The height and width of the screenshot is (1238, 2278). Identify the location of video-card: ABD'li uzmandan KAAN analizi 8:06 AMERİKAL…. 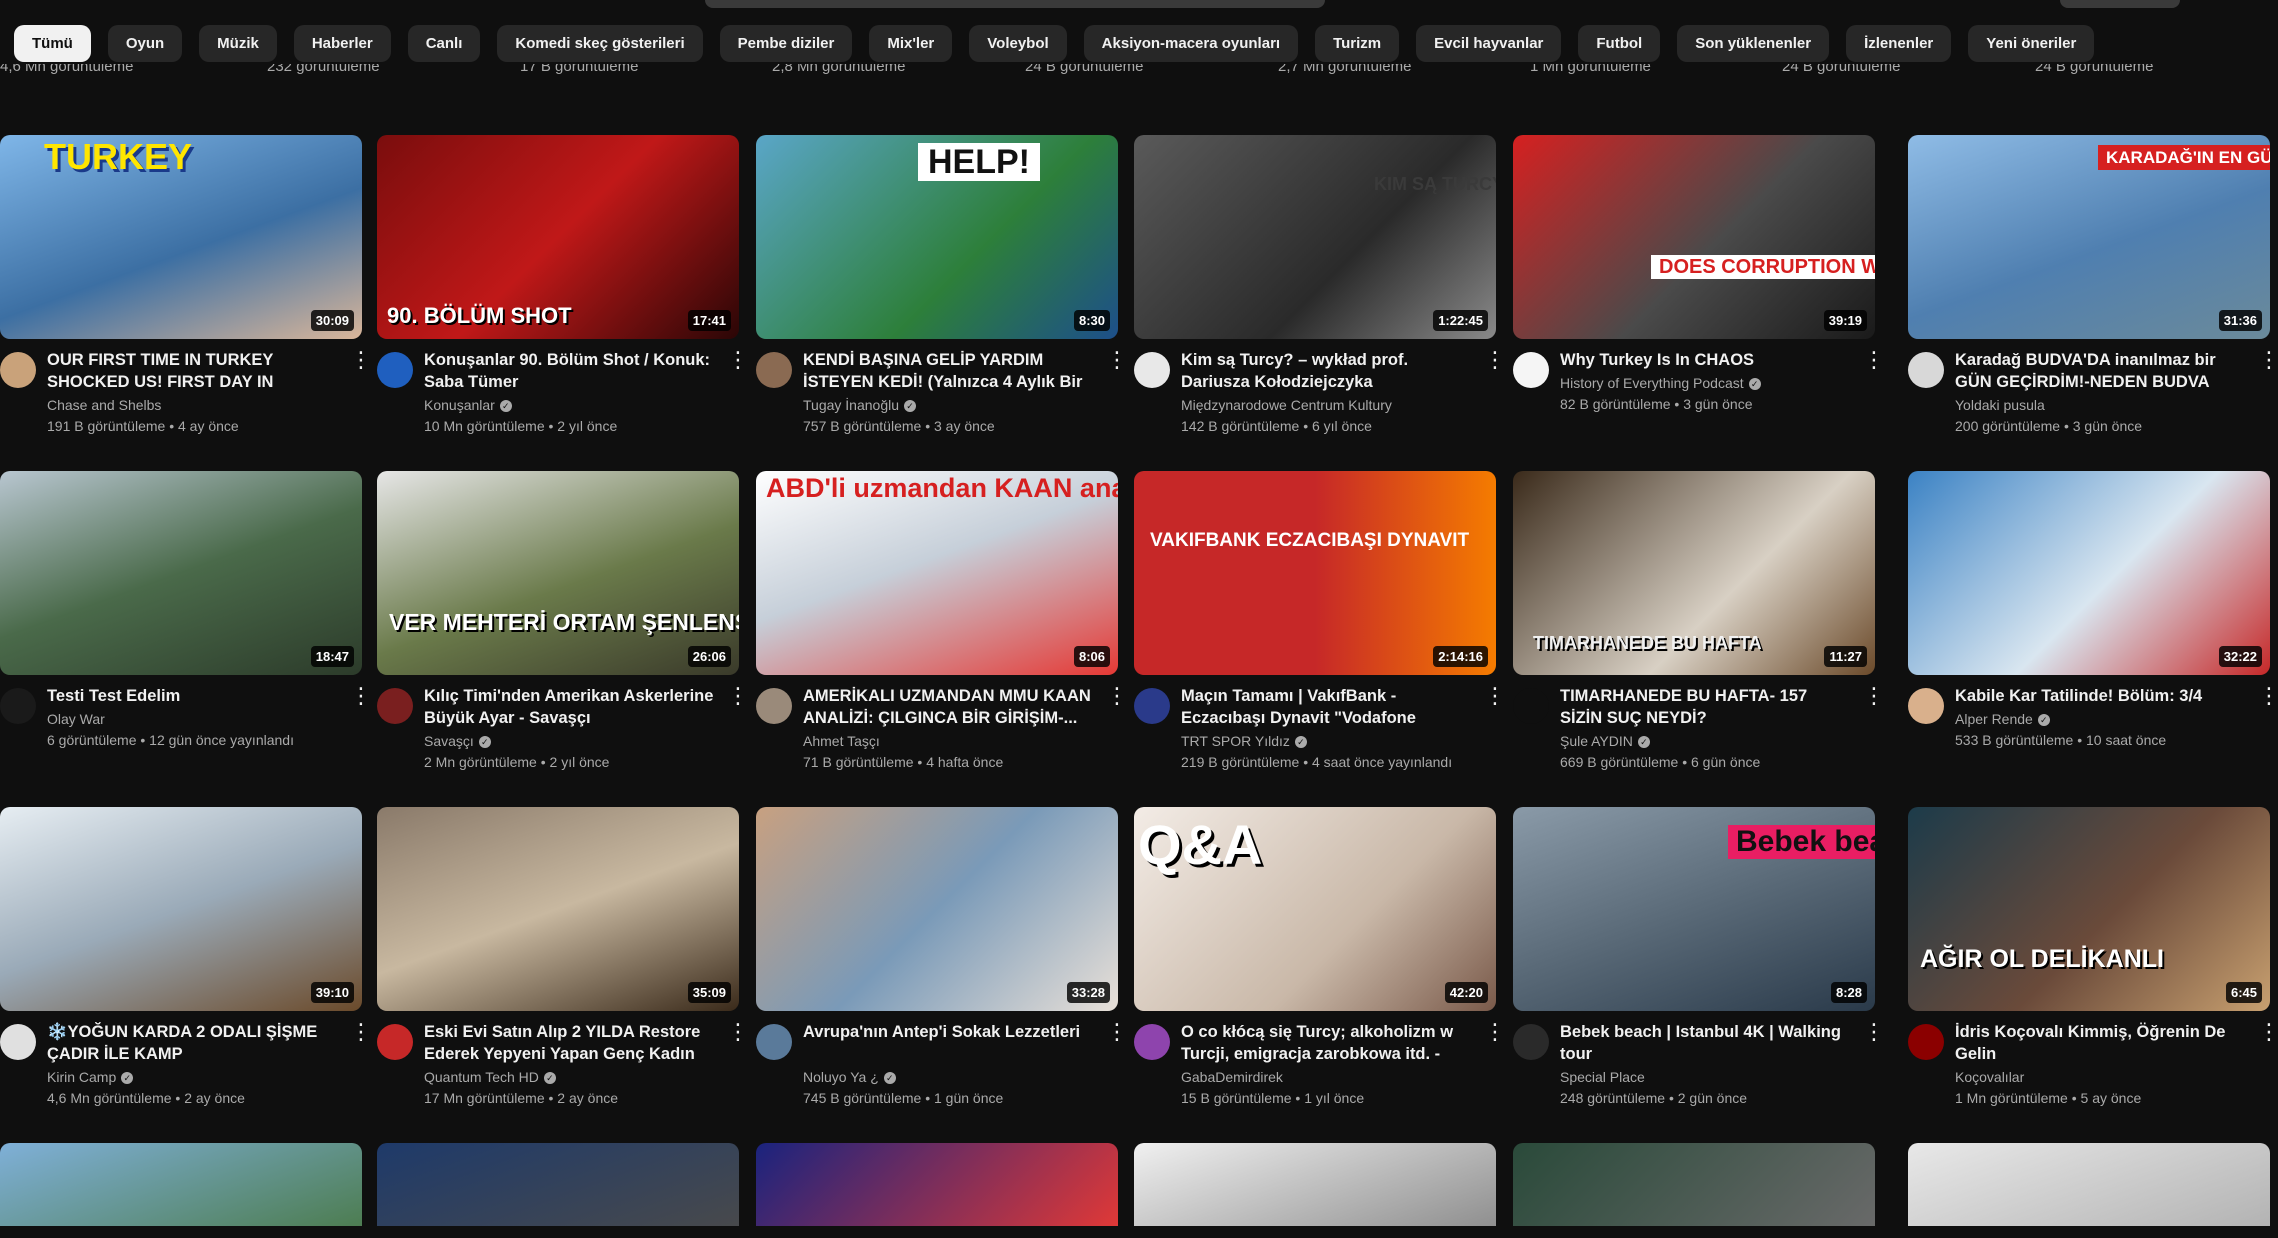
(942, 620).